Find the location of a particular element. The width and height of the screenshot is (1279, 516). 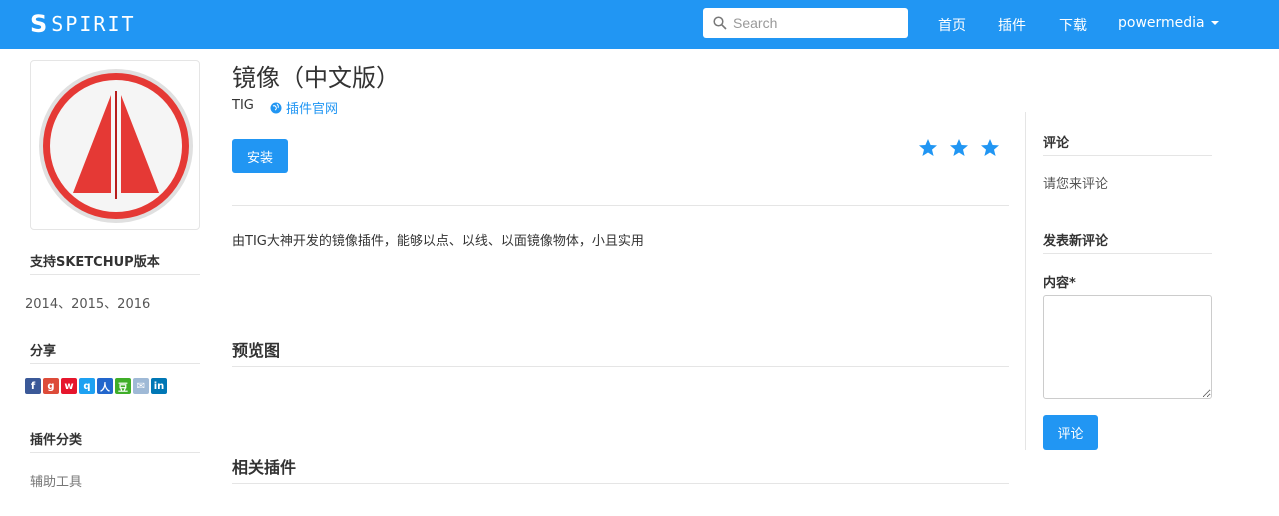

qzone-icon: q is located at coordinates (87, 386).